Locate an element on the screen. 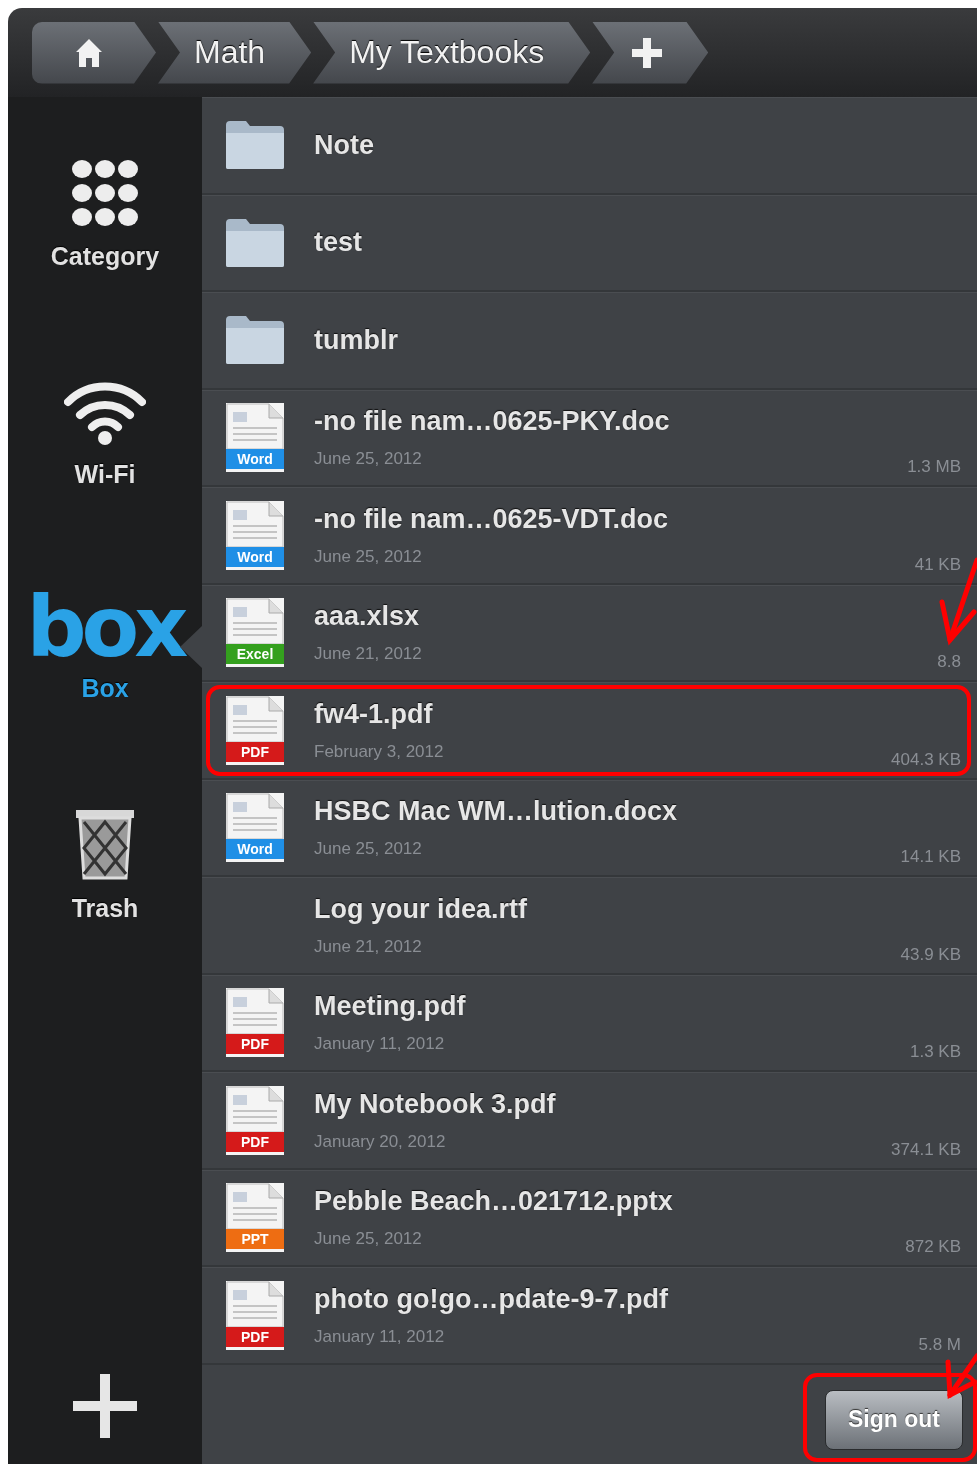  file-name: Note is located at coordinates (344, 145).